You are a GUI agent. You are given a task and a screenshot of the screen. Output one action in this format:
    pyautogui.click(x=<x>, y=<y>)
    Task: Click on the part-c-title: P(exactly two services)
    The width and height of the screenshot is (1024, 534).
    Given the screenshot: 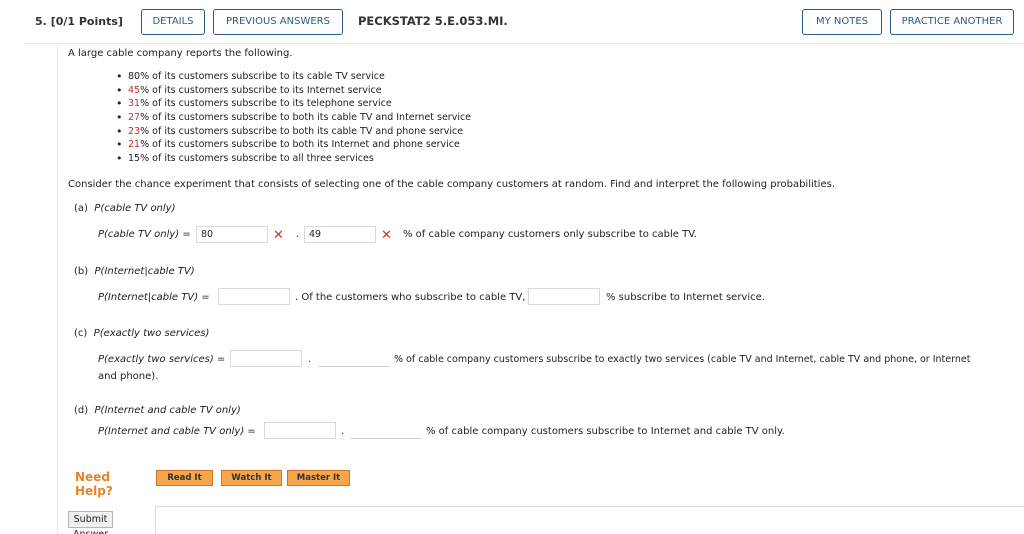 What is the action you would take?
    pyautogui.click(x=151, y=333)
    